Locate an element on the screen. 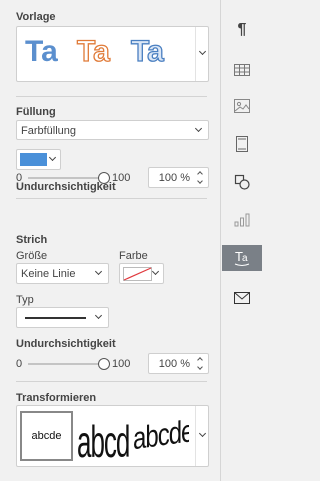 Image resolution: width=320 pixels, height=481 pixels. header-footer-icon is located at coordinates (242, 144).